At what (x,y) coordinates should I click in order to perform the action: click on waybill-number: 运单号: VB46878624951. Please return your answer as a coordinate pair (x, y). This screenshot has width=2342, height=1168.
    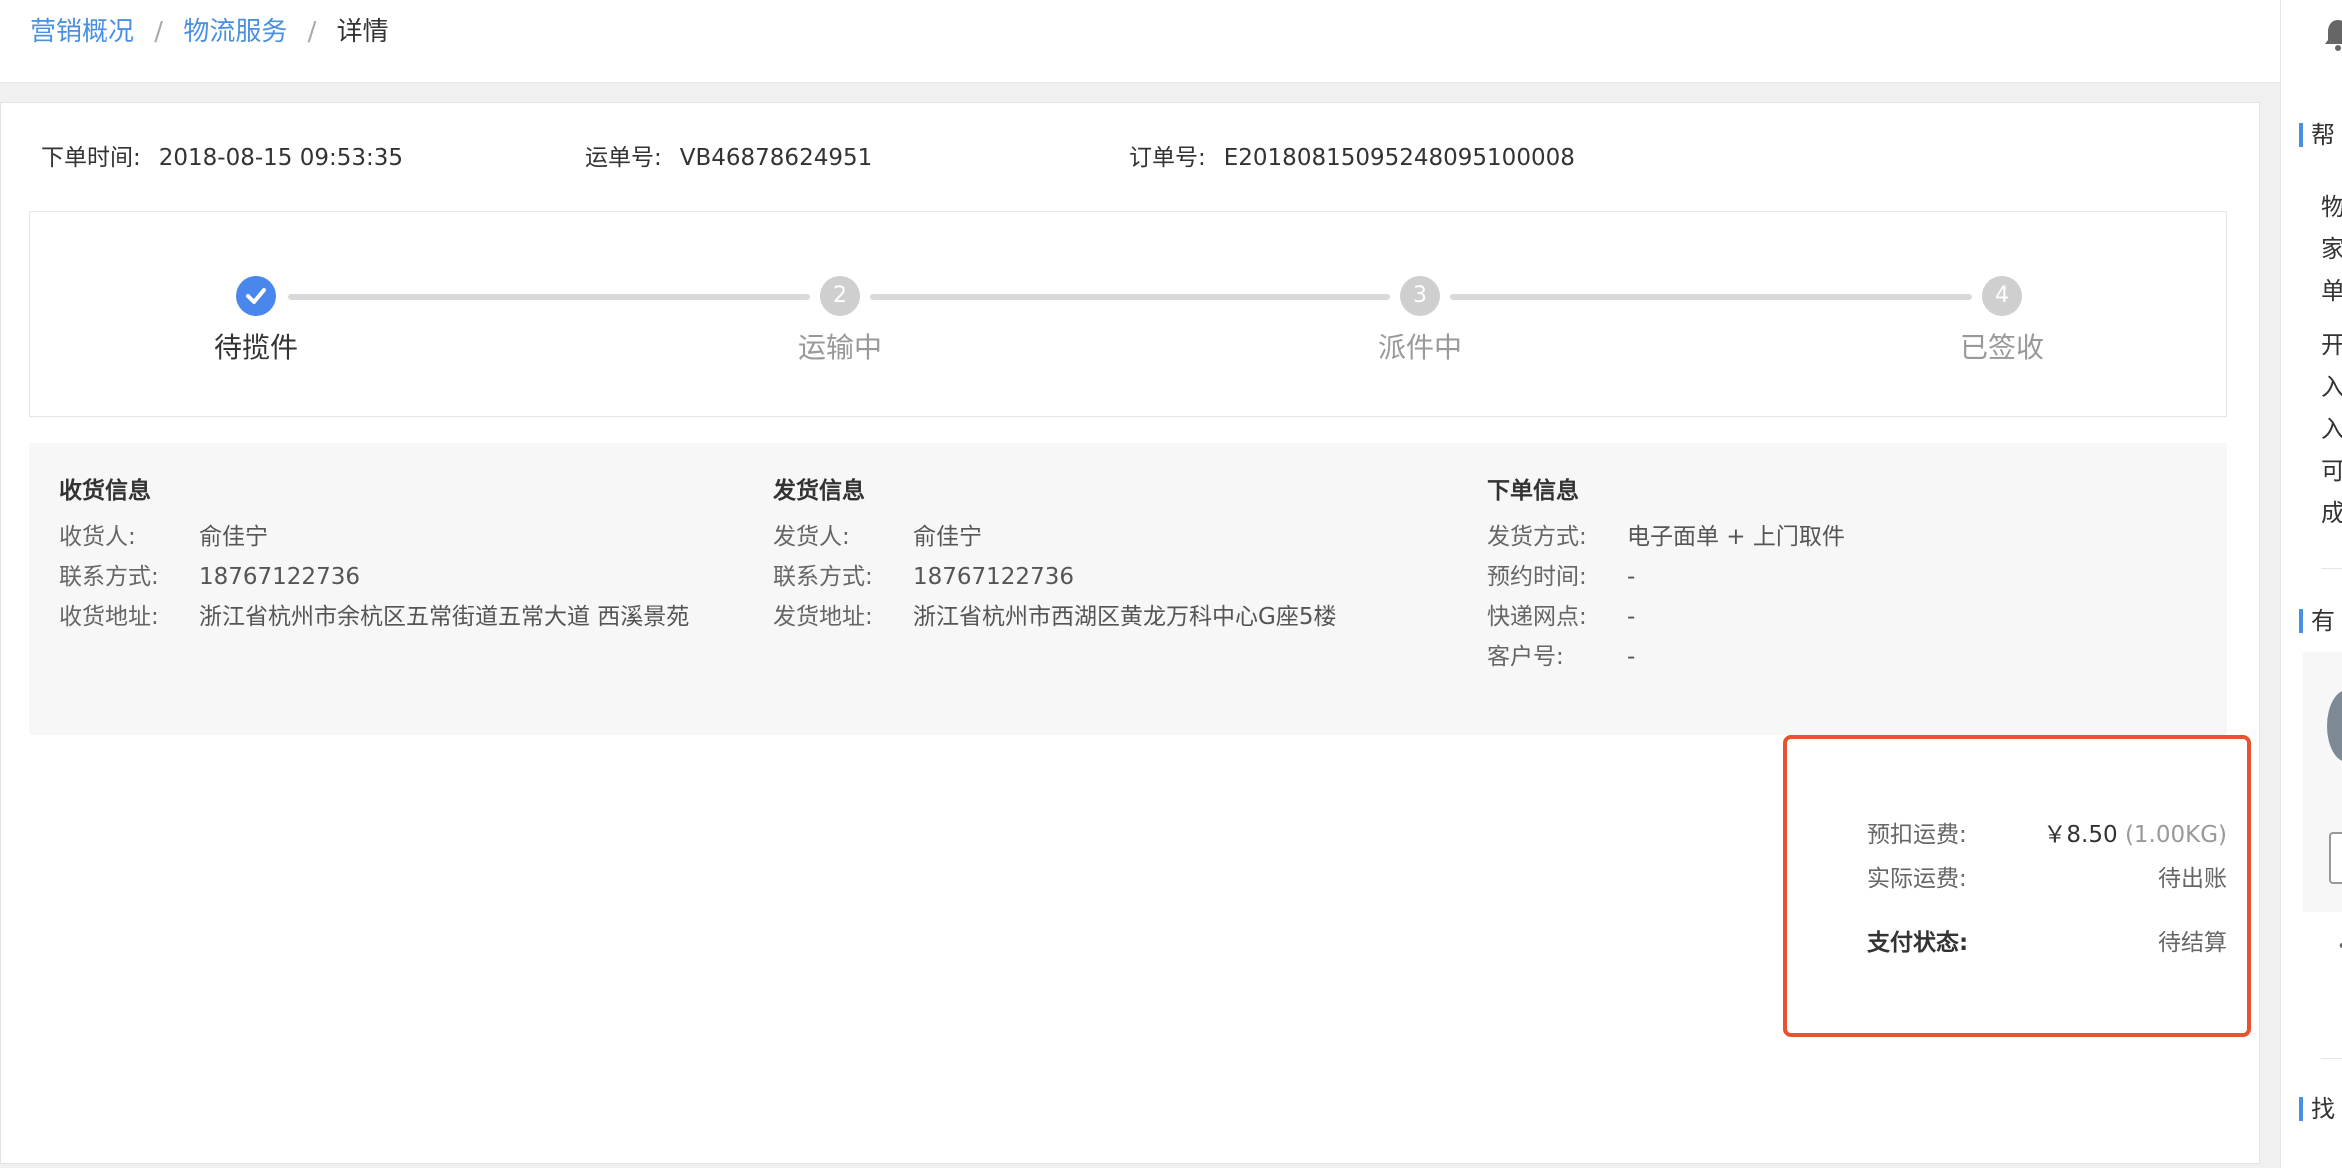
    Looking at the image, I should click on (728, 158).